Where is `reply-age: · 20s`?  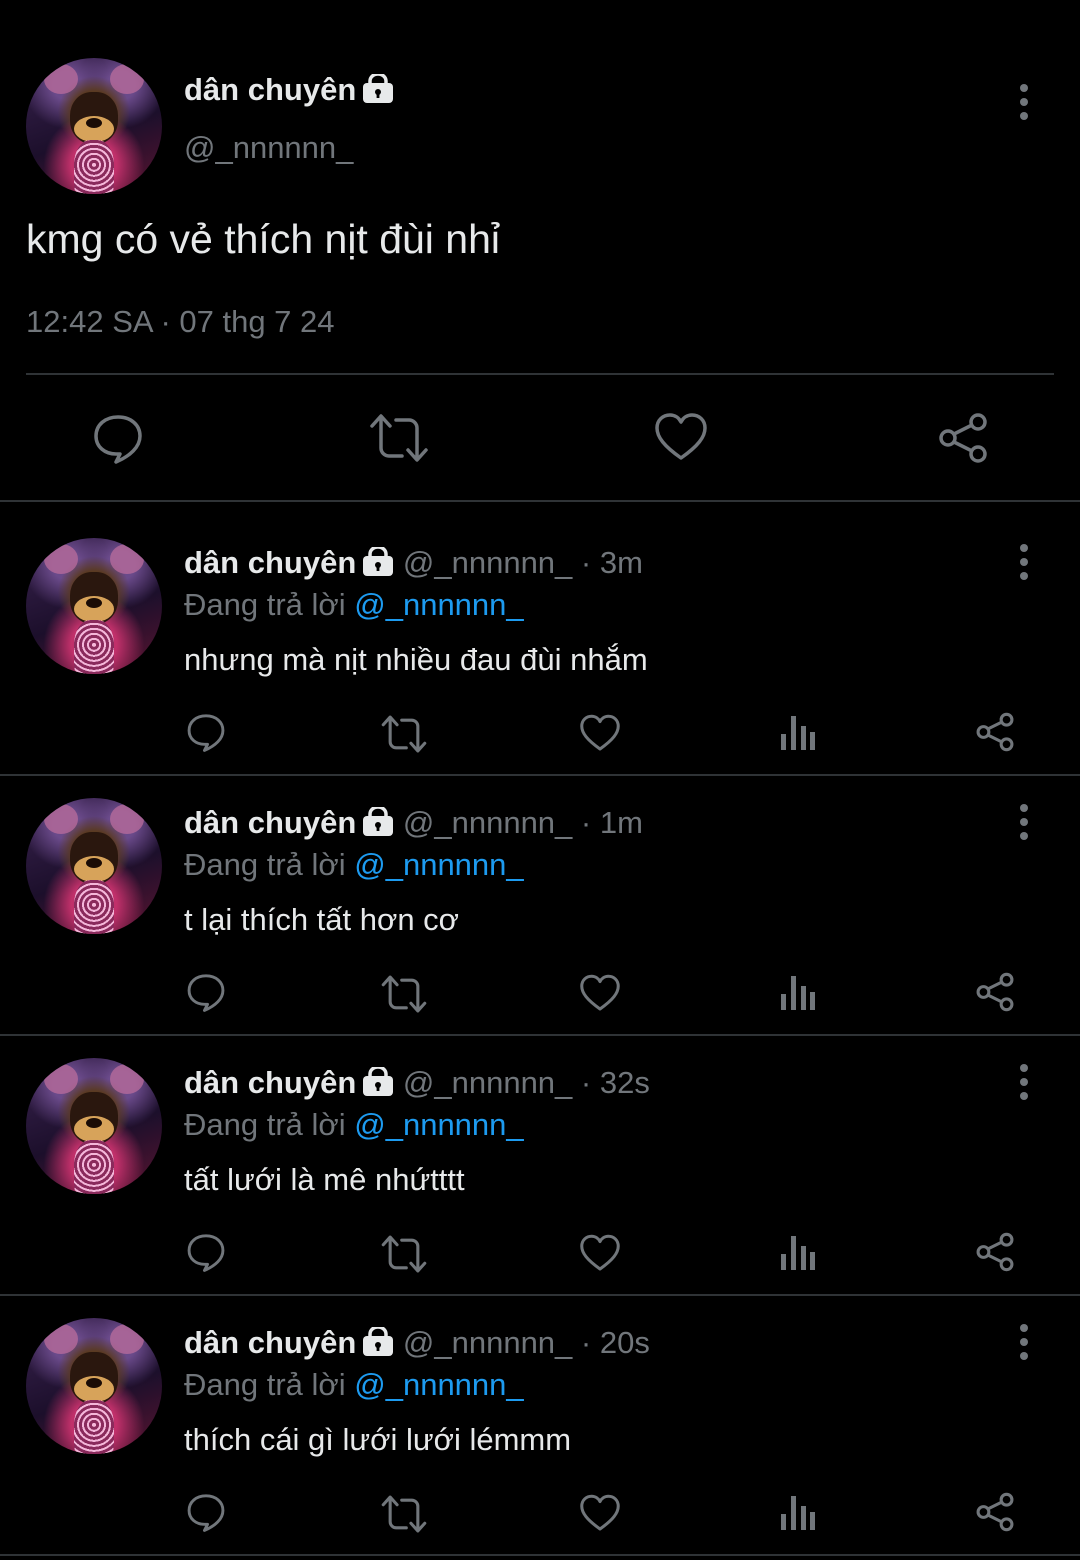
reply-age: · 20s is located at coordinates (611, 1342).